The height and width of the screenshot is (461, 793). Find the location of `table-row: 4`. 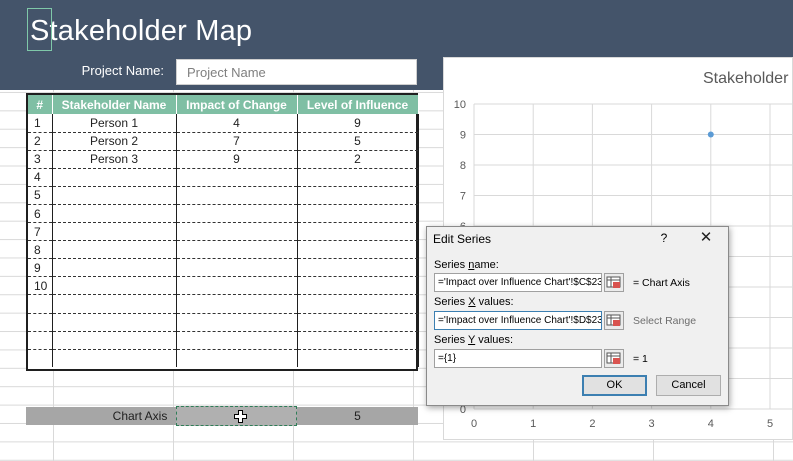

table-row: 4 is located at coordinates (223, 177).